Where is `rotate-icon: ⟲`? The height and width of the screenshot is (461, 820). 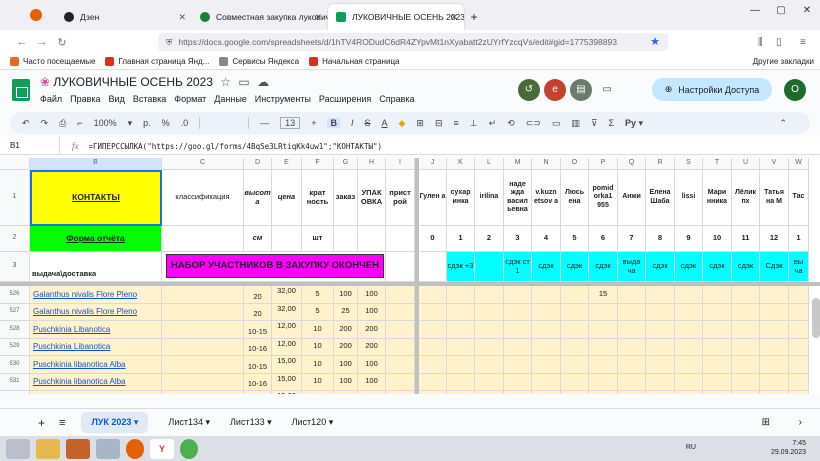 rotate-icon: ⟲ is located at coordinates (511, 123).